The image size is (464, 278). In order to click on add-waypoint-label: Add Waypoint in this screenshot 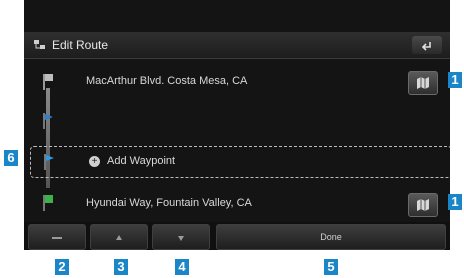, I will do `click(141, 161)`.